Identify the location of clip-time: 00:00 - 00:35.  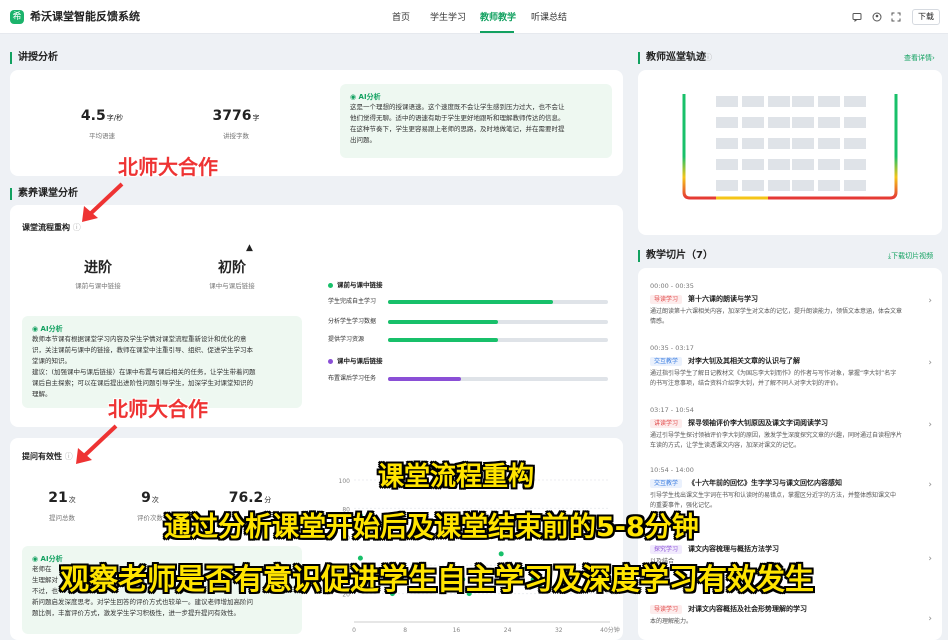
(672, 286).